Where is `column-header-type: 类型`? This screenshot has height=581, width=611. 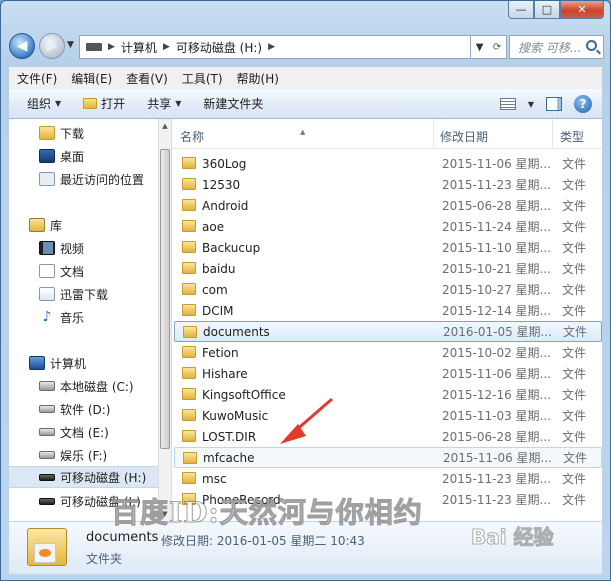
column-header-type: 类型 is located at coordinates (572, 136).